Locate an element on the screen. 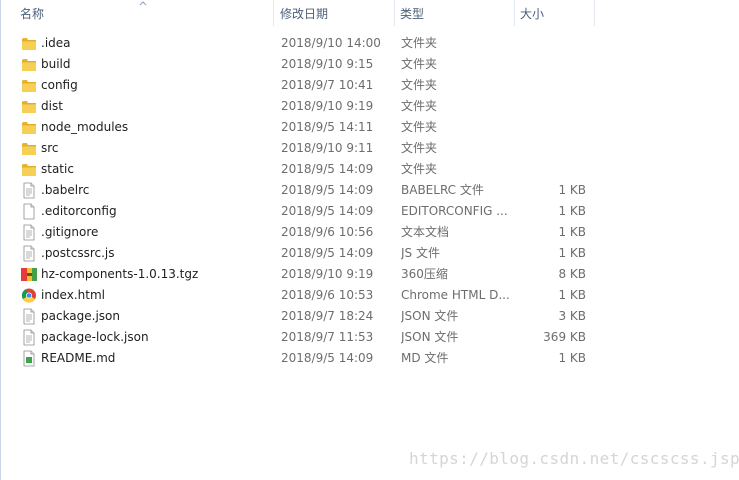 The image size is (739, 480). file-name: config is located at coordinates (59, 85).